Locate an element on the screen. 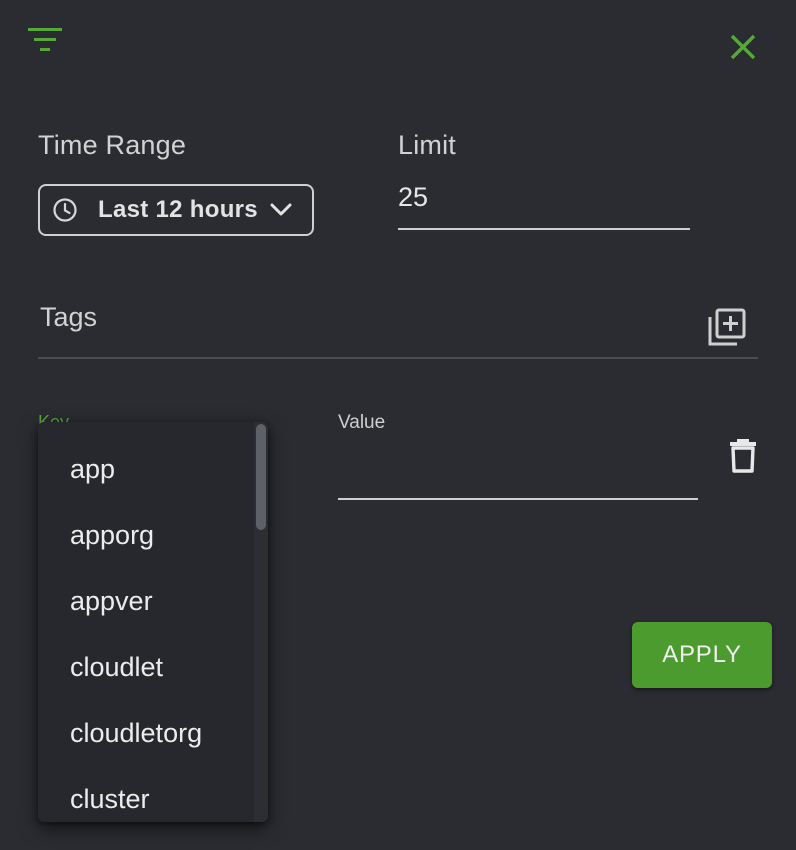 Image resolution: width=796 pixels, height=850 pixels. dropdown-option-cluster: cluster is located at coordinates (110, 799).